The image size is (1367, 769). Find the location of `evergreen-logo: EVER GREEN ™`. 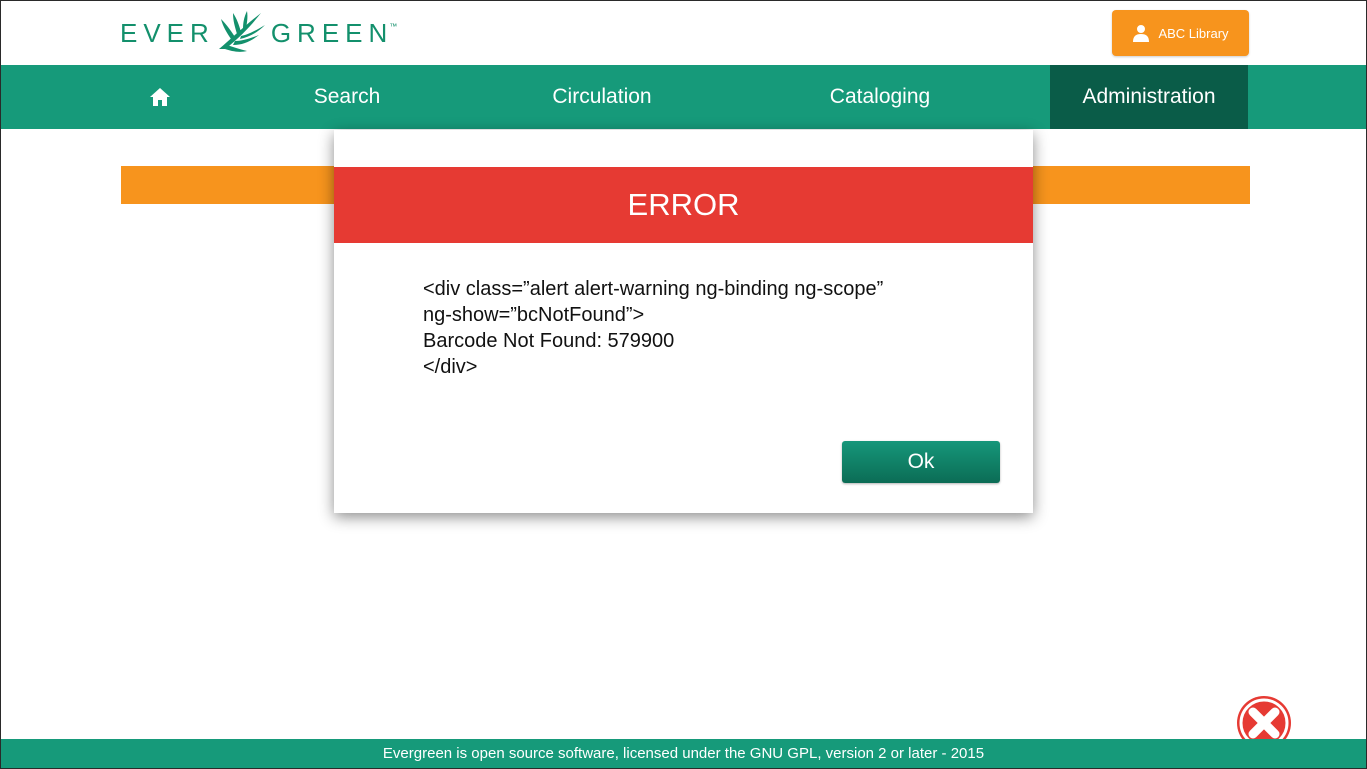

evergreen-logo: EVER GREEN ™ is located at coordinates (258, 33).